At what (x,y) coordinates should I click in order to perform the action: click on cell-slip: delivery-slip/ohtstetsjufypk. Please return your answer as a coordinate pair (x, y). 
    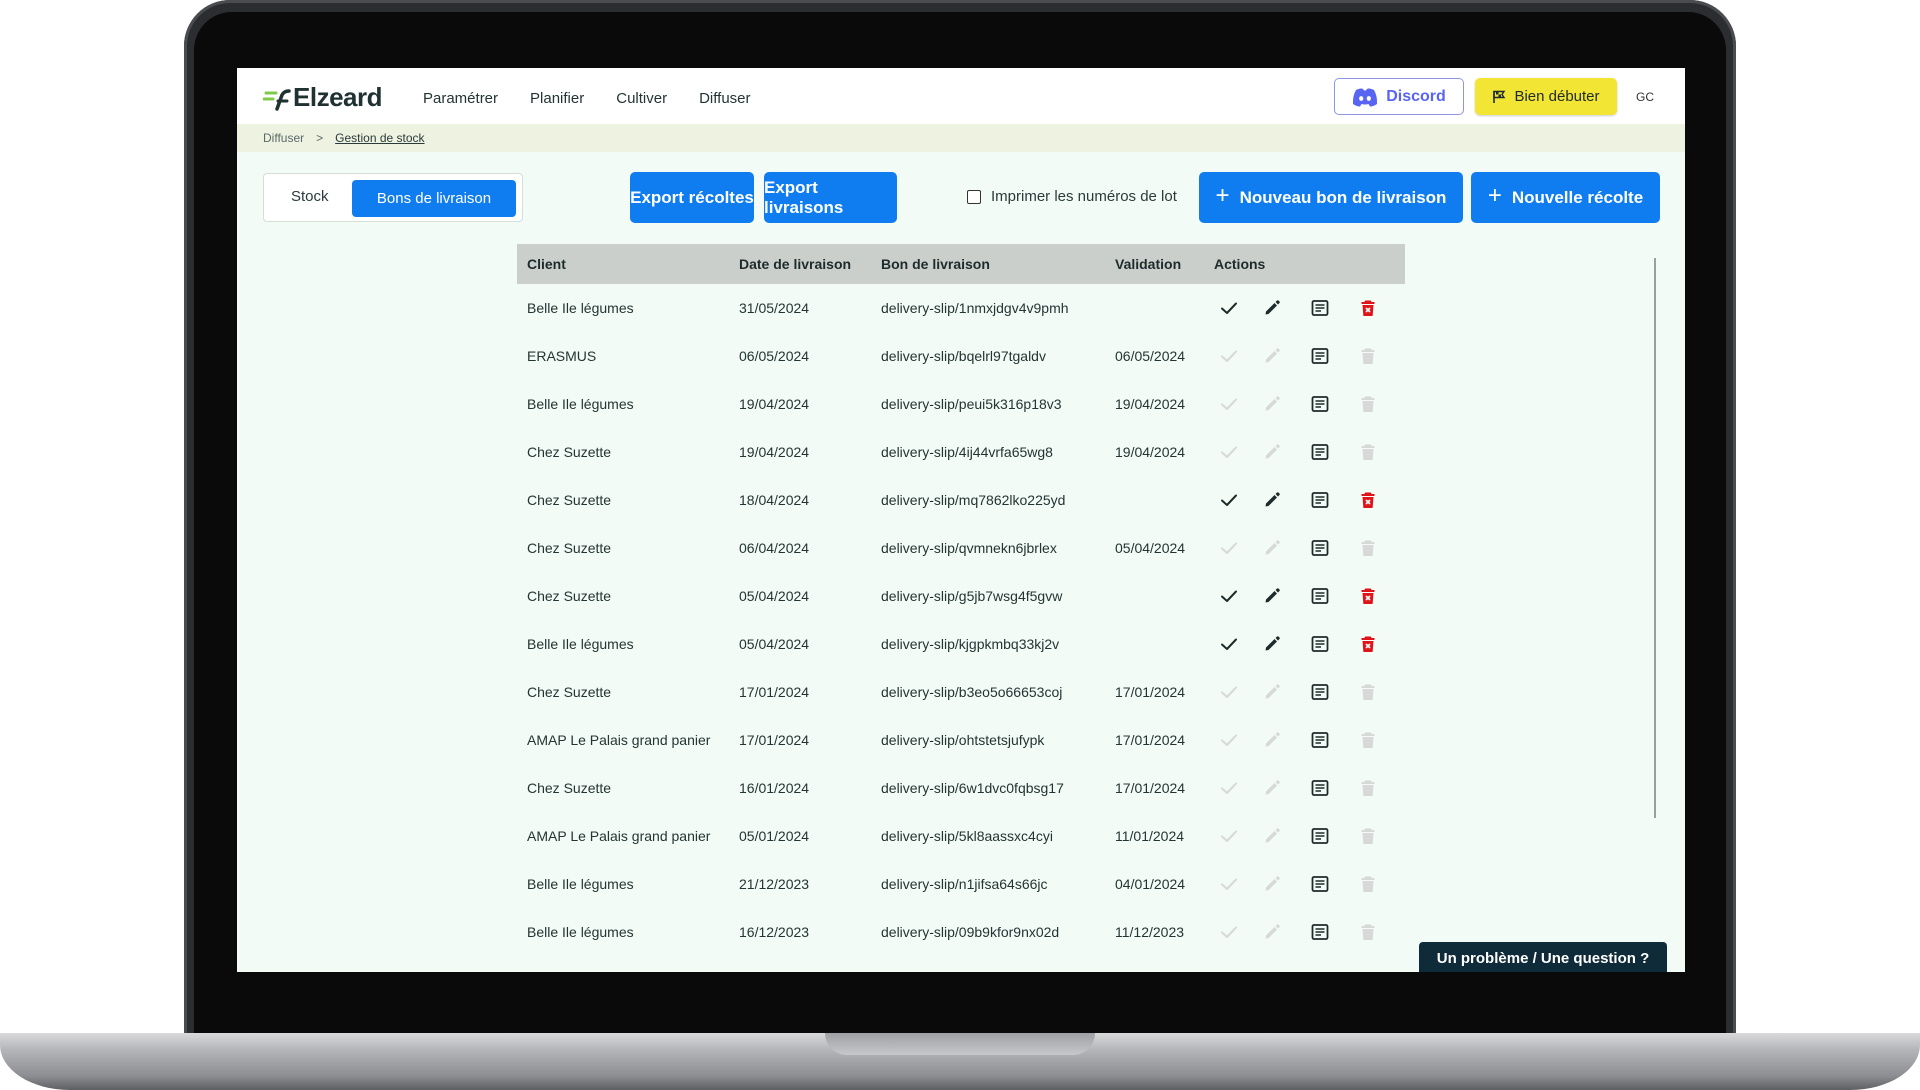
    Looking at the image, I should click on (998, 740).